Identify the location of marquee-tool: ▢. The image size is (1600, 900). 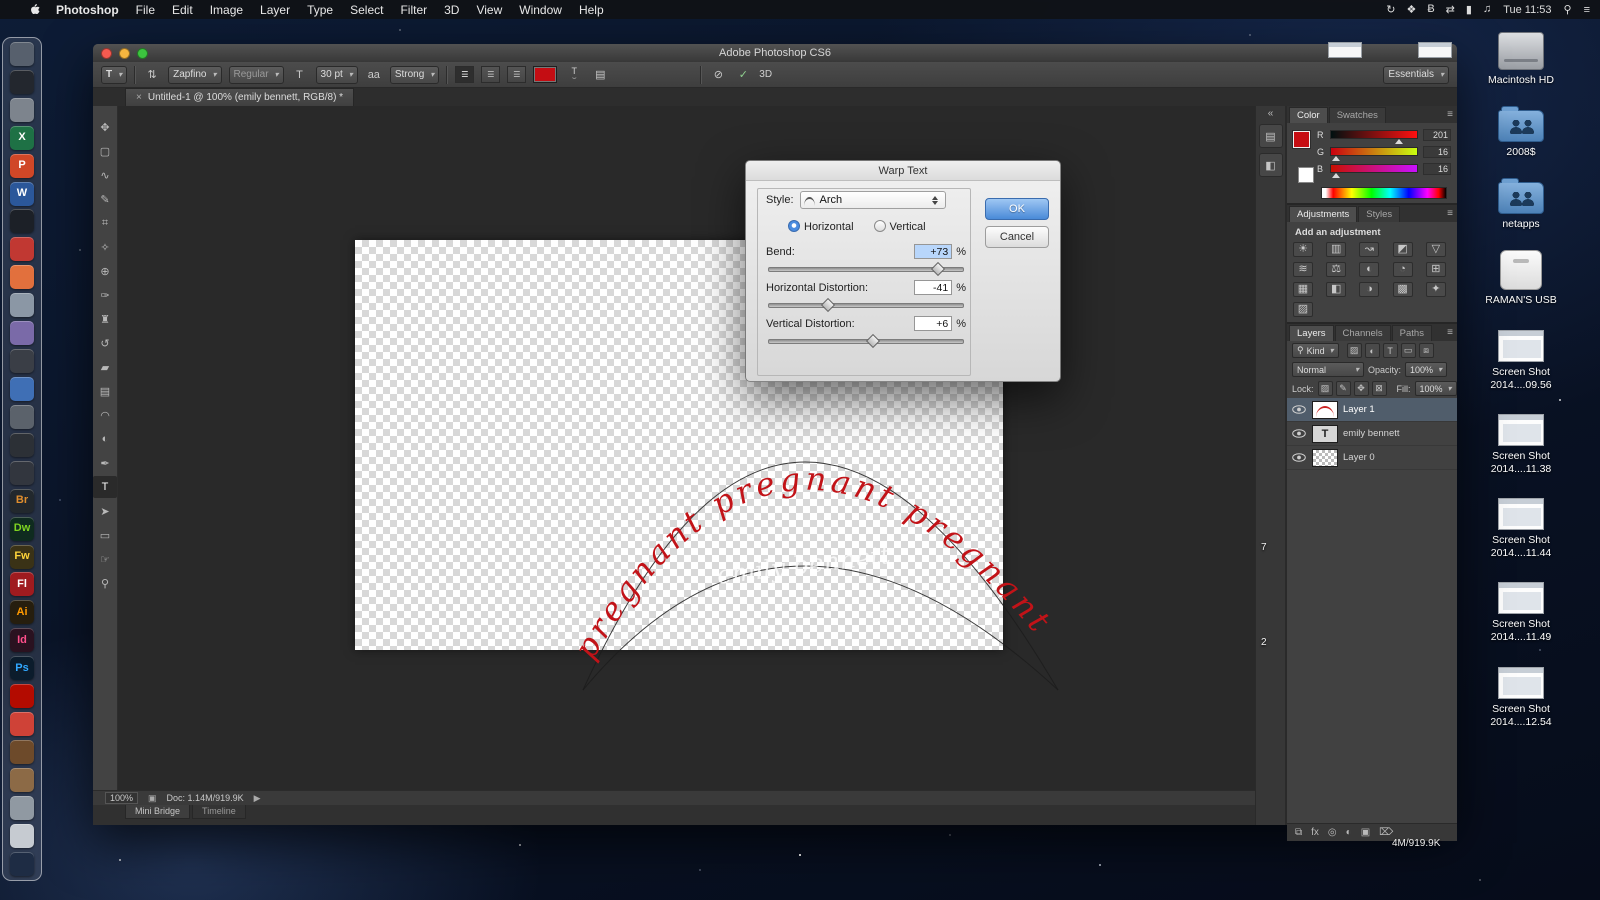
(105, 151).